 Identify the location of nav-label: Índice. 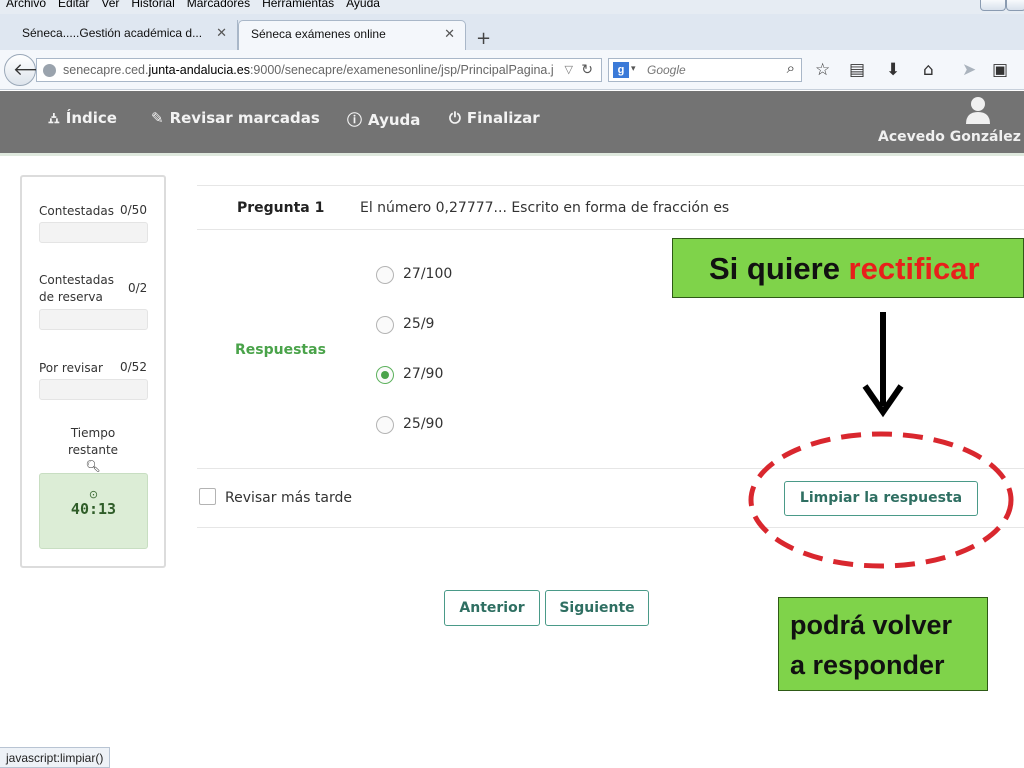
(91, 118).